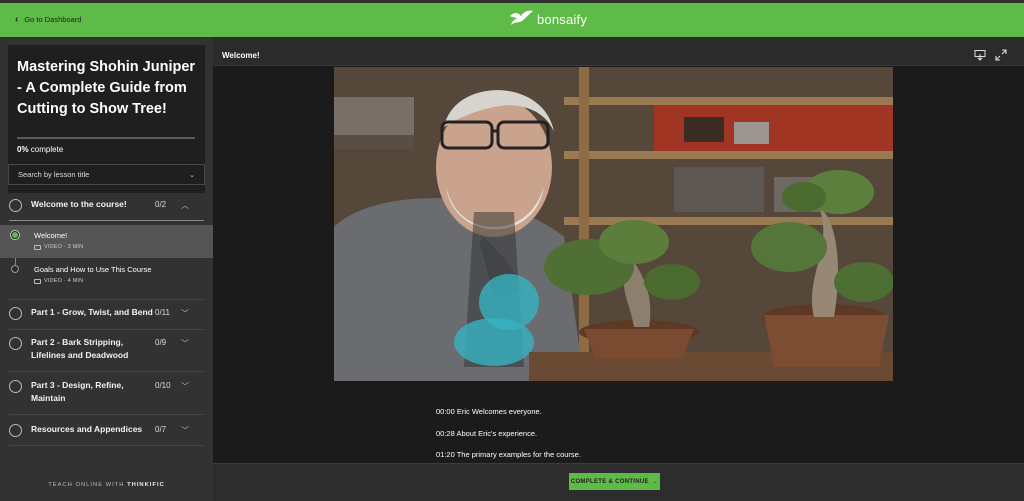  I want to click on chapter-count: 0/11, so click(162, 312).